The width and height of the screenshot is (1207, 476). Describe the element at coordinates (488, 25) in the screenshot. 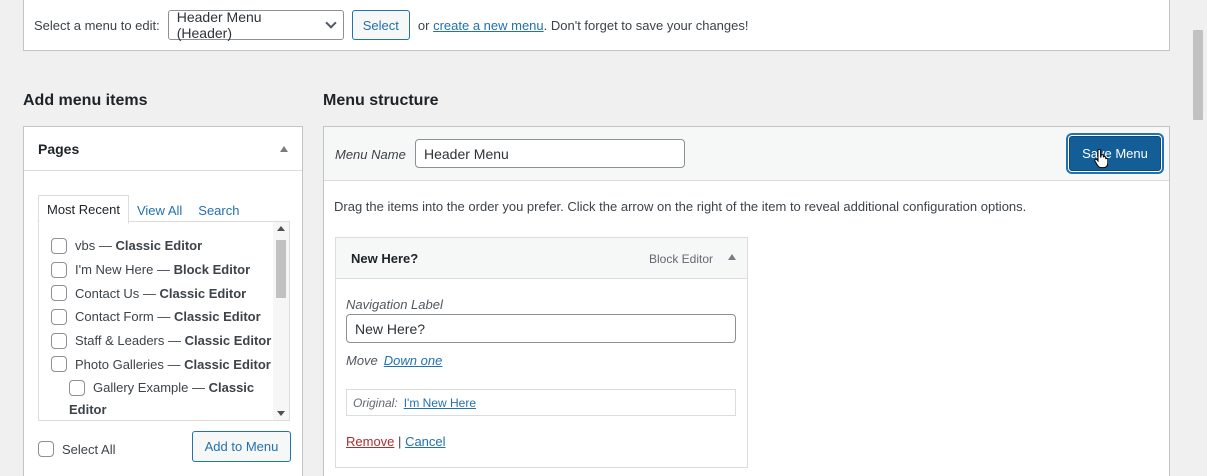

I see `create-new-menu-link: create a new menu` at that location.